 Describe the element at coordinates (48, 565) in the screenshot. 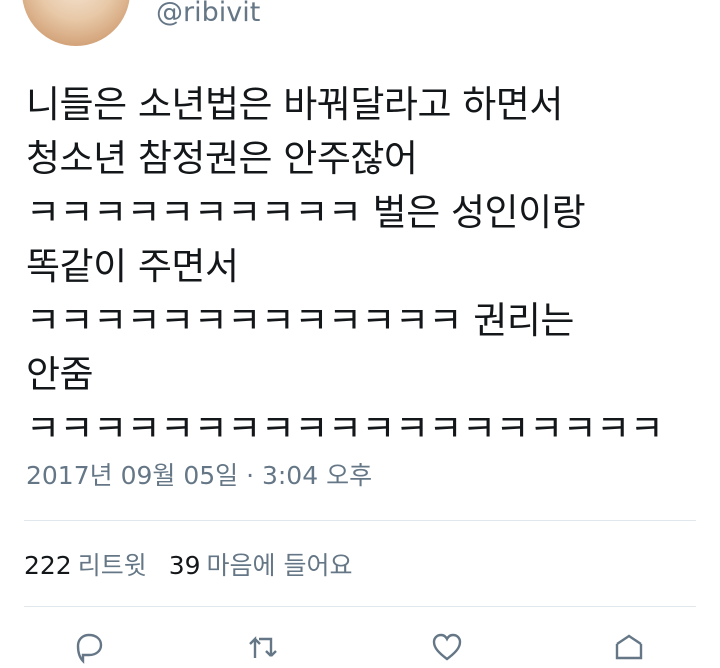

I see `retweets-count: 222` at that location.